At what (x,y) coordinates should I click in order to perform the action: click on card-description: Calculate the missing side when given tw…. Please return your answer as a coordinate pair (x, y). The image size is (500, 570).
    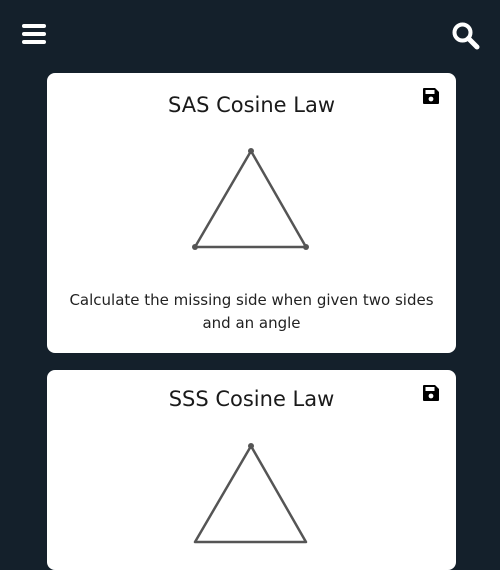
    Looking at the image, I should click on (251, 311).